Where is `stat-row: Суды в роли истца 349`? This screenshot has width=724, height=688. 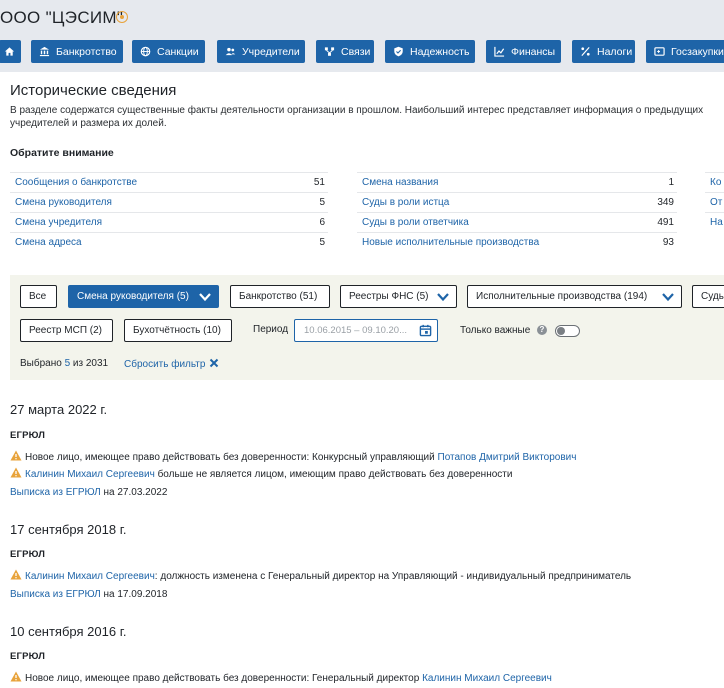
stat-row: Суды в роли истца 349 is located at coordinates (517, 202).